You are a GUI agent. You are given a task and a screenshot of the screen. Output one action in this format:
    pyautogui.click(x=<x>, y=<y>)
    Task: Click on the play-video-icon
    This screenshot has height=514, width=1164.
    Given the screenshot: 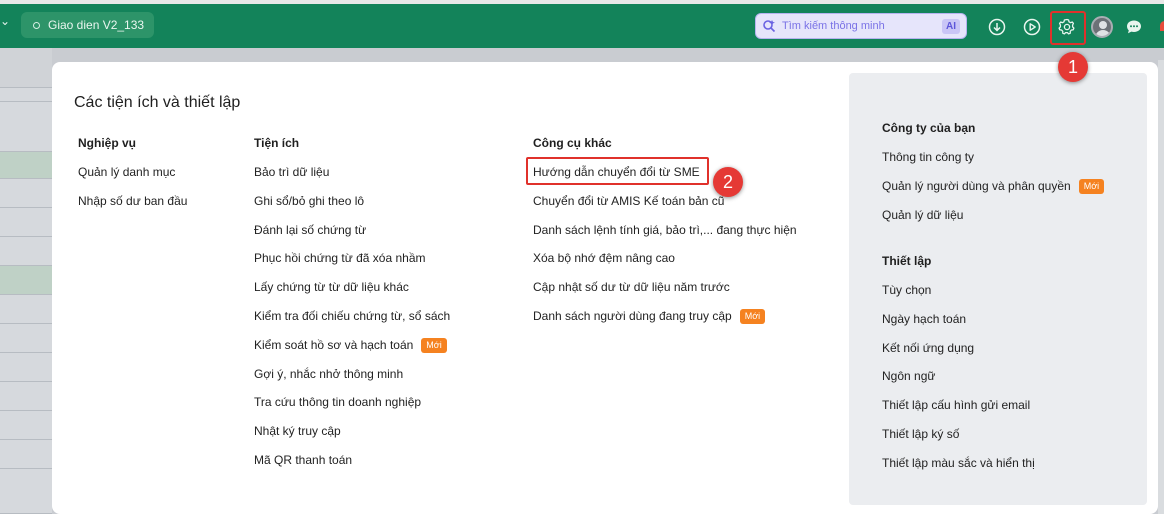 What is the action you would take?
    pyautogui.click(x=1032, y=27)
    